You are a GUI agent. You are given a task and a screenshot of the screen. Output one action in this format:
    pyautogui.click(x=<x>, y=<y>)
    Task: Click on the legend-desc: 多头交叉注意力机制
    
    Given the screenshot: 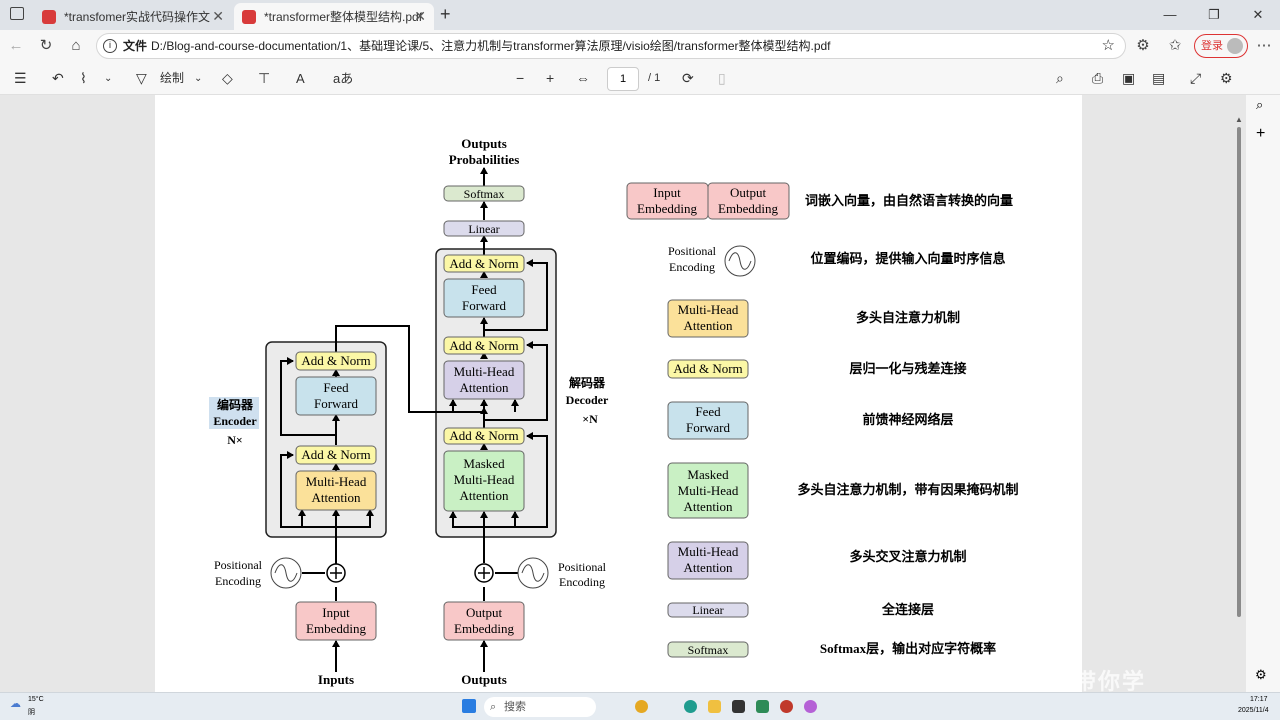 What is the action you would take?
    pyautogui.click(x=907, y=556)
    